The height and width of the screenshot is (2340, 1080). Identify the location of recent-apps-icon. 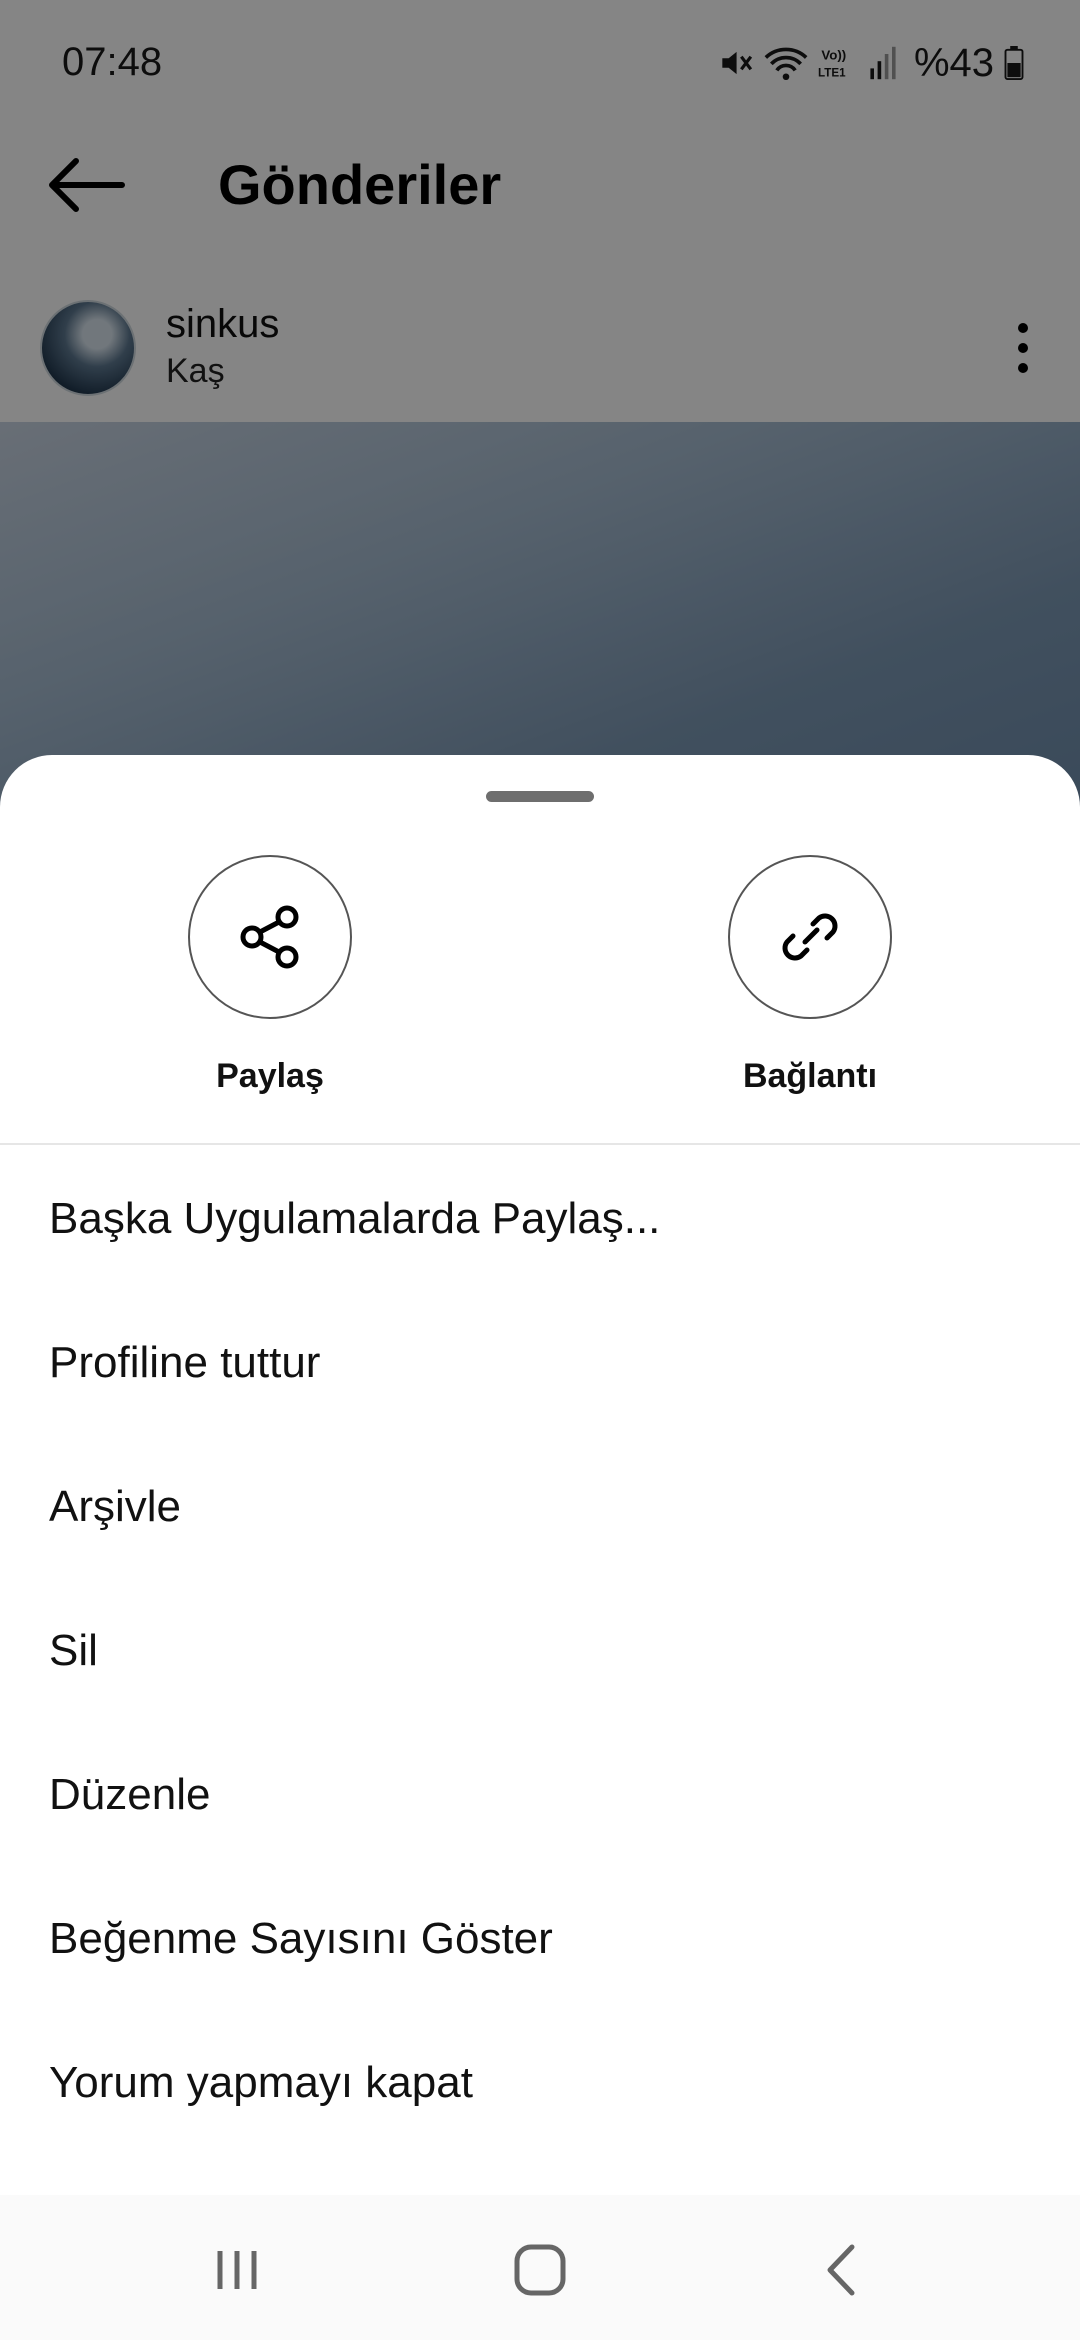
(237, 2270).